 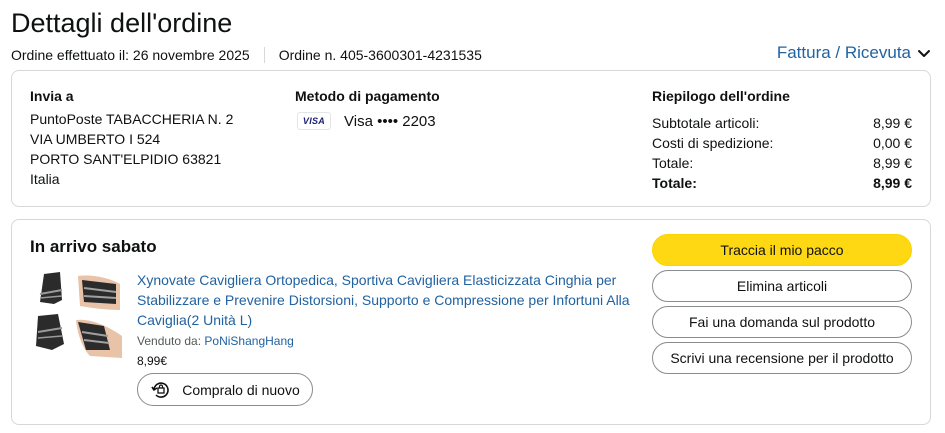 What do you see at coordinates (390, 121) in the screenshot?
I see `payment-card: Visa •••• 2203` at bounding box center [390, 121].